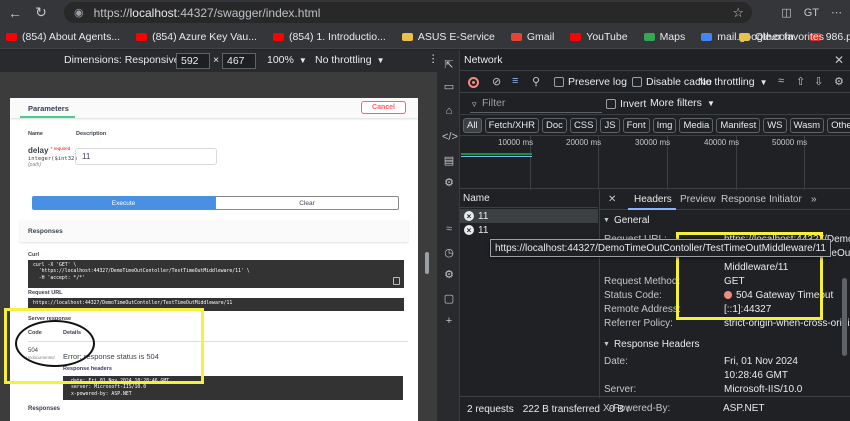  What do you see at coordinates (738, 13) in the screenshot?
I see `star-icon: ☆` at bounding box center [738, 13].